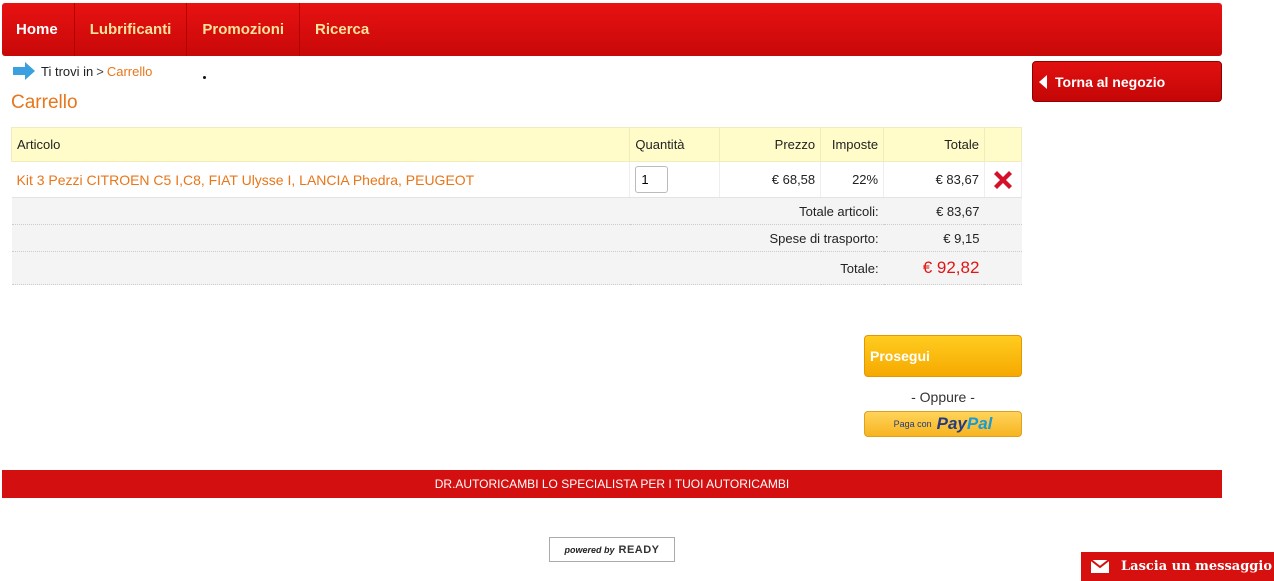  What do you see at coordinates (67, 71) in the screenshot?
I see `breadcrumb-prefix: Ti trovi in` at bounding box center [67, 71].